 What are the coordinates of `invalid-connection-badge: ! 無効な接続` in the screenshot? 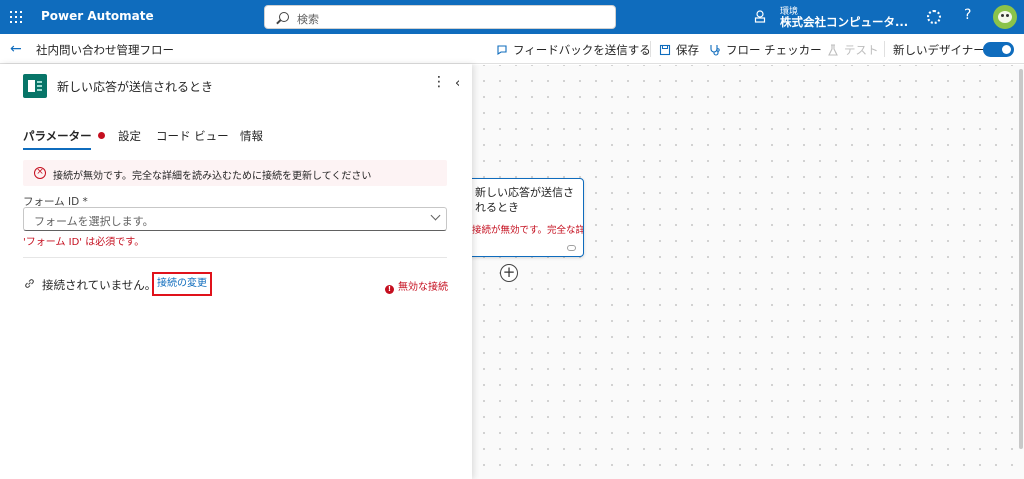 It's located at (416, 286).